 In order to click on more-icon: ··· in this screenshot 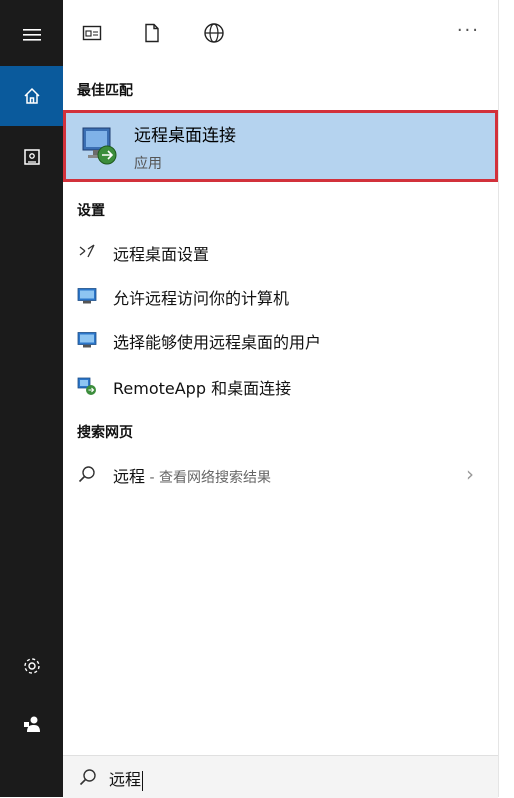, I will do `click(468, 30)`.